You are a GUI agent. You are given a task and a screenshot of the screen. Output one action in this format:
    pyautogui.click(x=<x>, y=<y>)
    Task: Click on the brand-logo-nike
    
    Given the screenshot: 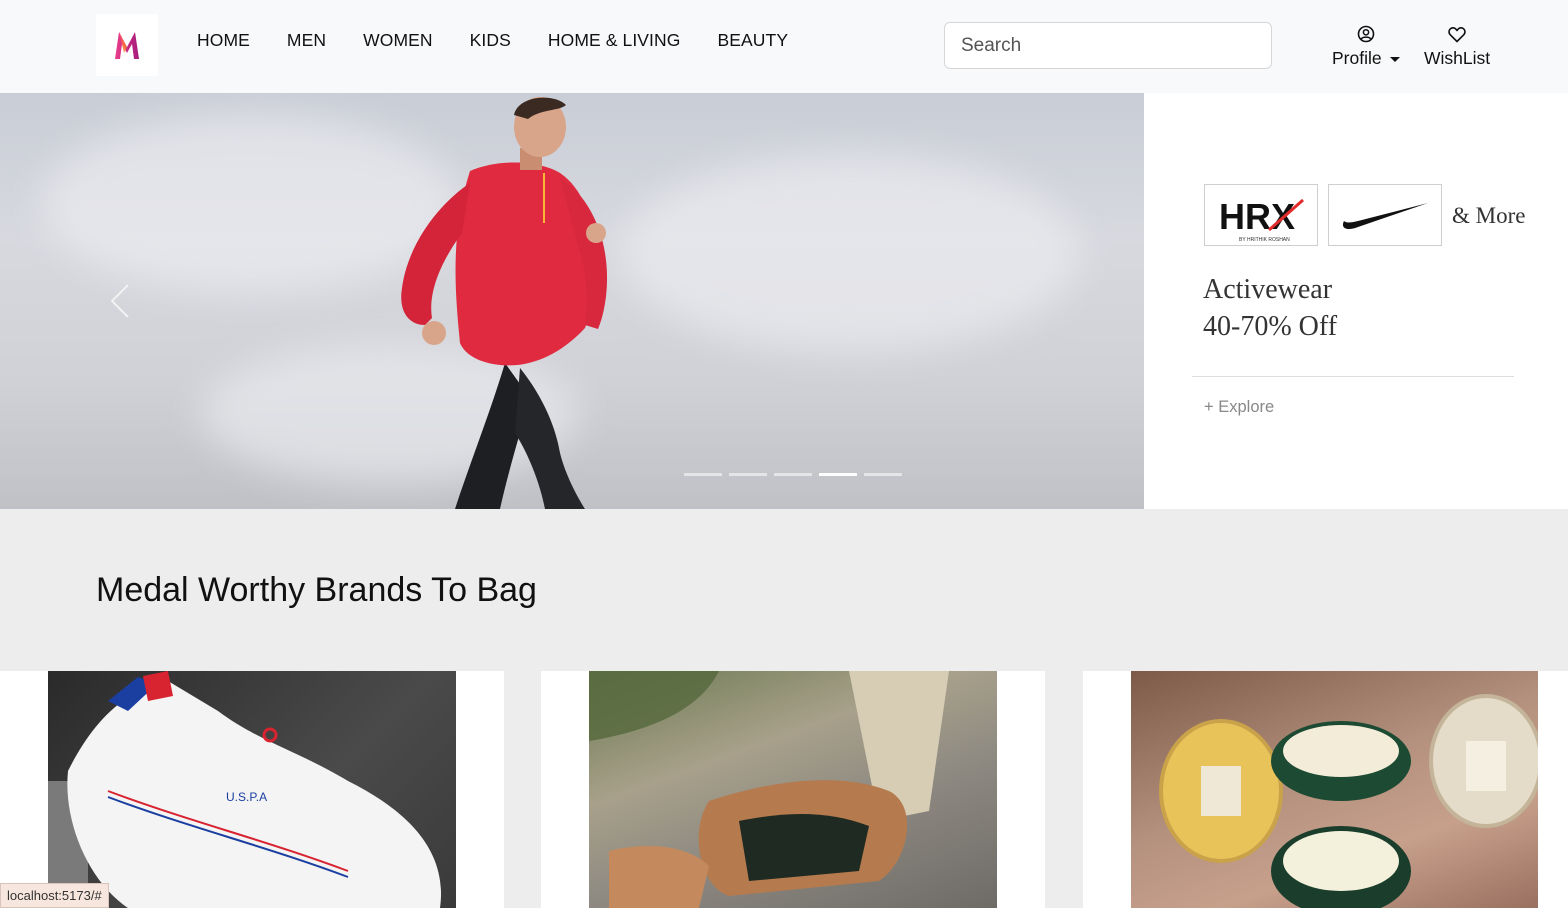 What is the action you would take?
    pyautogui.click(x=1385, y=215)
    